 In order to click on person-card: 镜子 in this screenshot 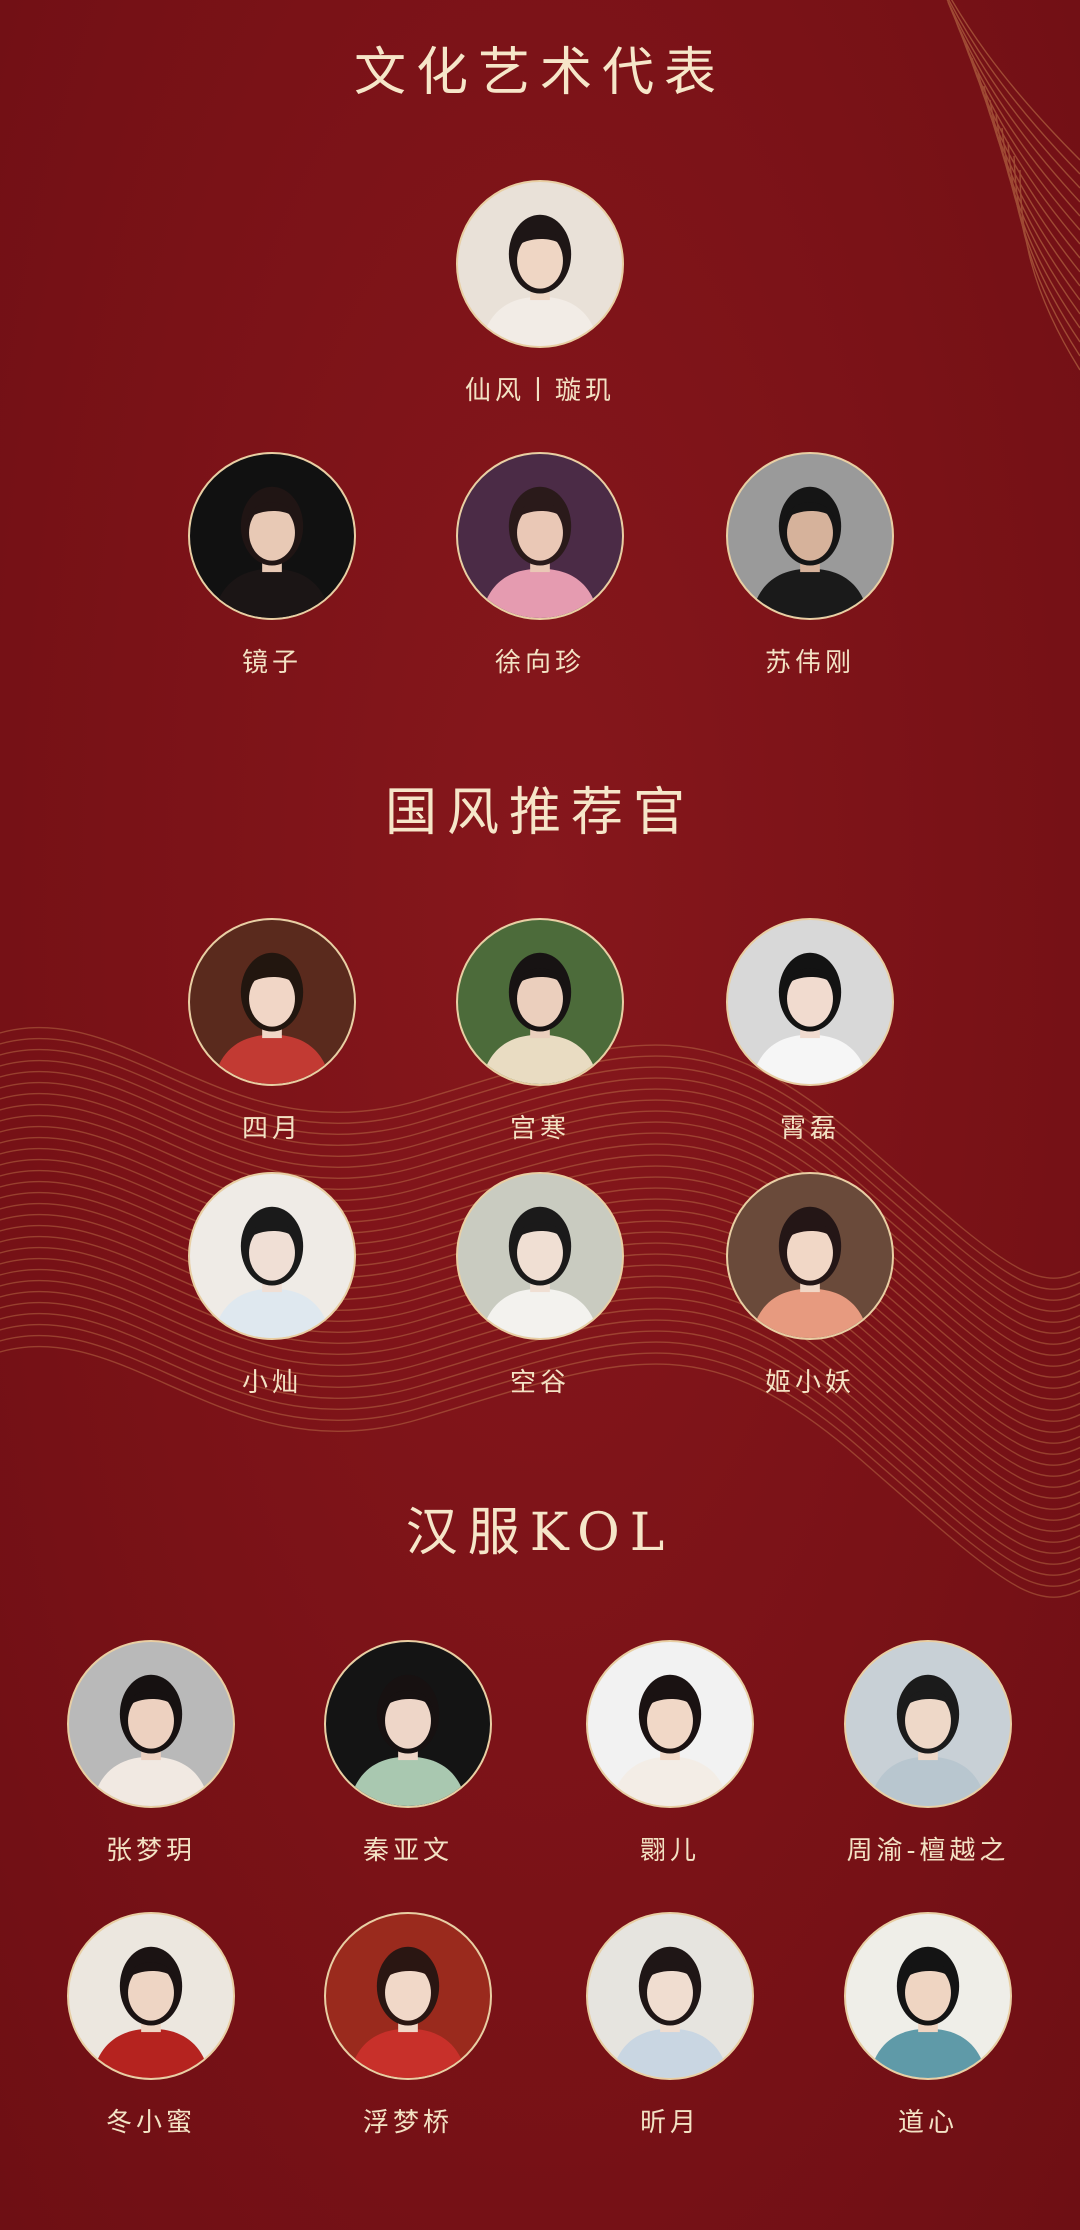, I will do `click(272, 565)`.